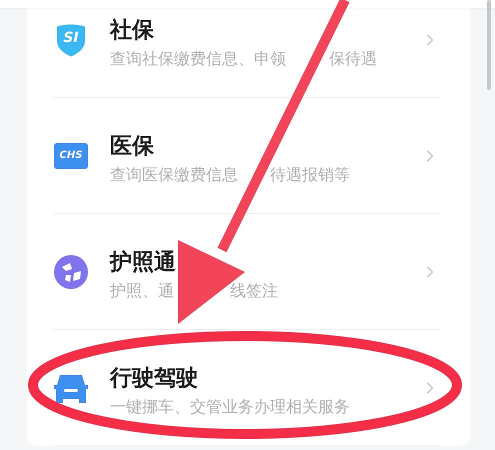 The width and height of the screenshot is (495, 450). What do you see at coordinates (174, 174) in the screenshot?
I see `service-subtitle: 查询医保缴费信息` at bounding box center [174, 174].